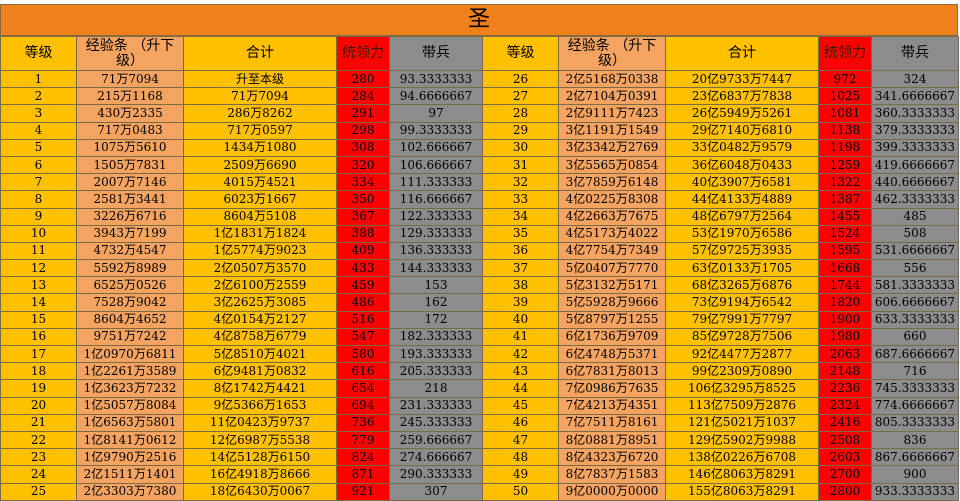 The width and height of the screenshot is (960, 501). I want to click on cell-total: 146亿8063万8291, so click(742, 474).